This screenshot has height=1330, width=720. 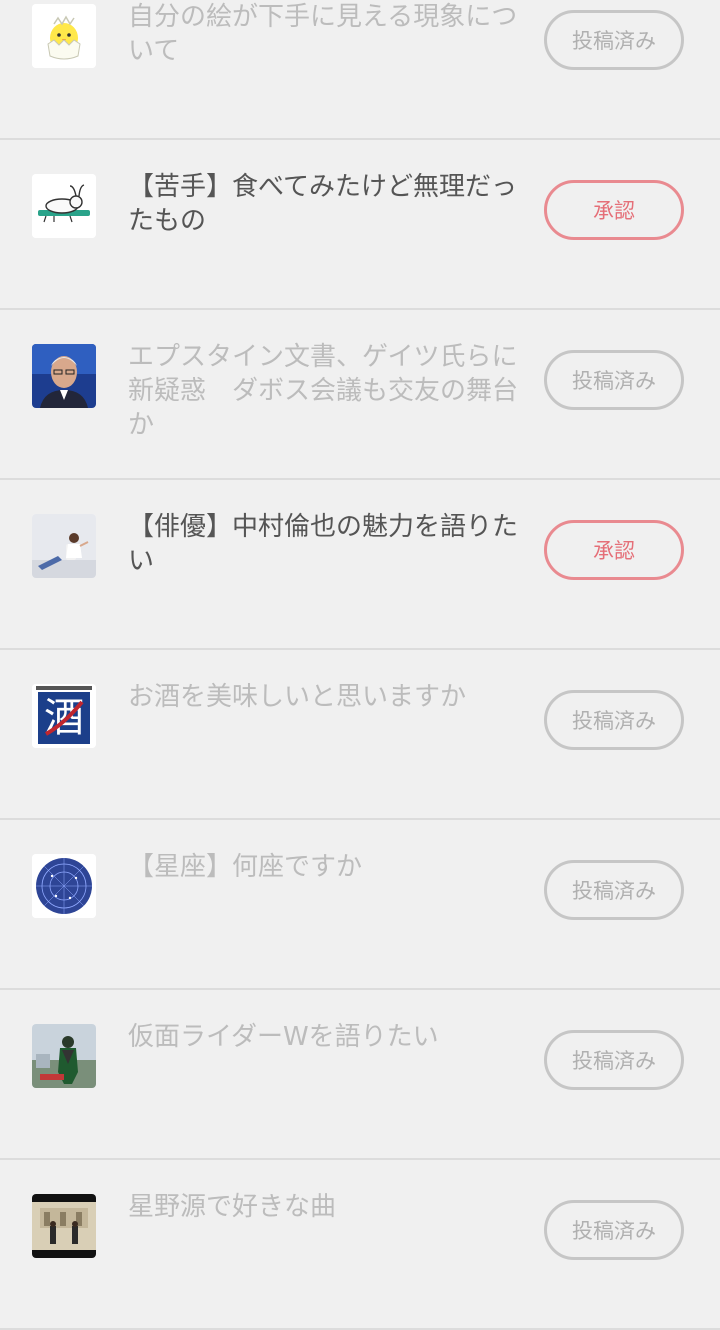 I want to click on actor-photo, so click(x=64, y=546).